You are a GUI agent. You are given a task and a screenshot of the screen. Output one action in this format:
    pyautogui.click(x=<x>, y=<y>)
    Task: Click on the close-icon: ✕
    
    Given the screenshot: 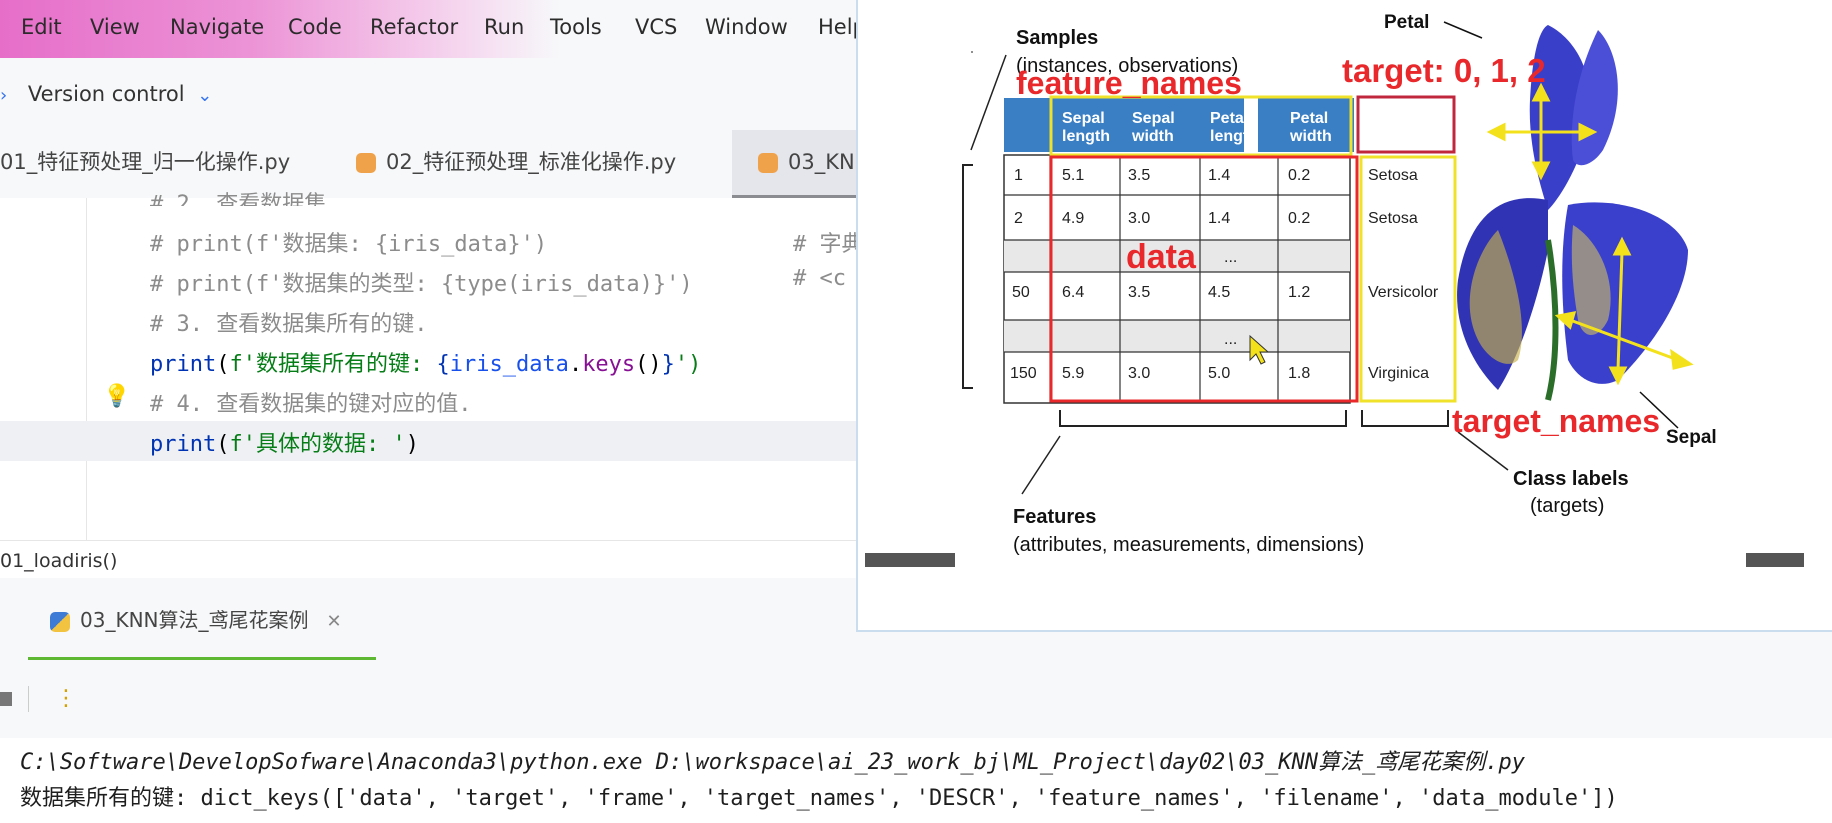 What is the action you would take?
    pyautogui.click(x=334, y=621)
    